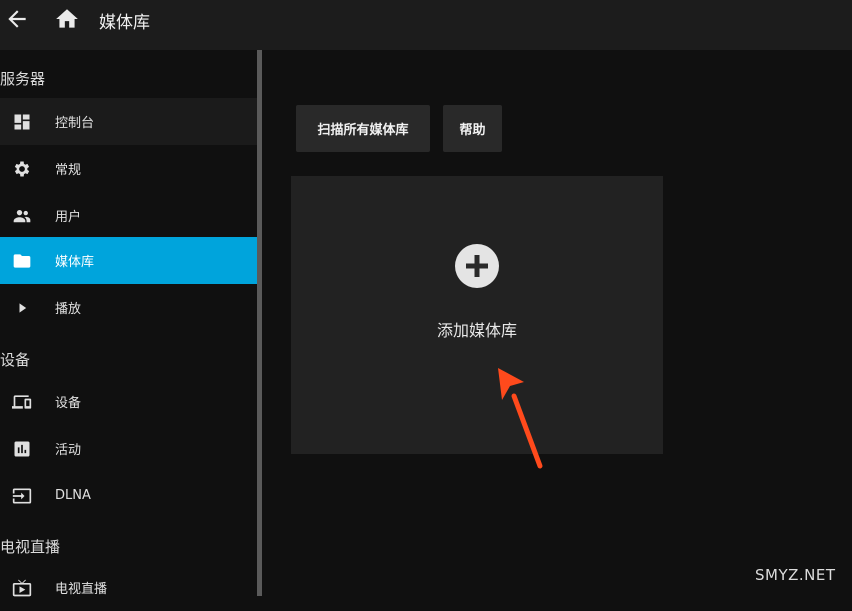 The width and height of the screenshot is (852, 611). Describe the element at coordinates (22, 216) in the screenshot. I see `people-icon` at that location.